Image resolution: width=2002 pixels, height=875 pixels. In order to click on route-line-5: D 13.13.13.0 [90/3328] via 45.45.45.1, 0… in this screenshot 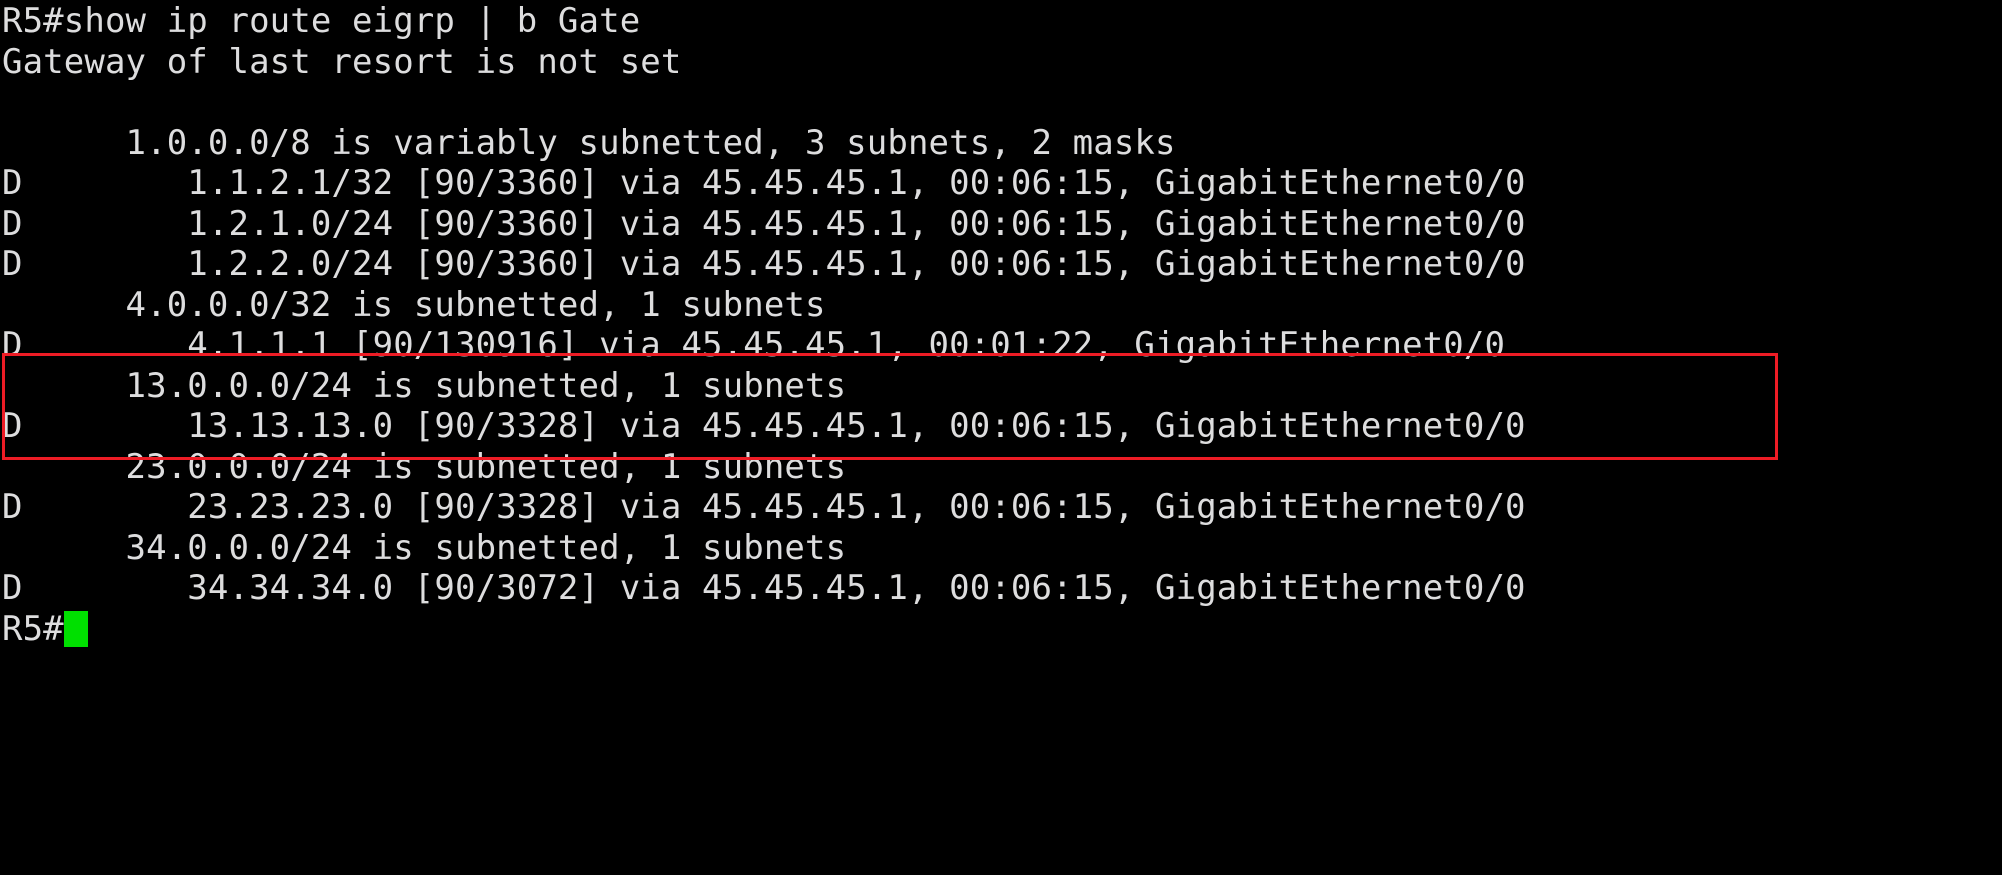, I will do `click(764, 426)`.